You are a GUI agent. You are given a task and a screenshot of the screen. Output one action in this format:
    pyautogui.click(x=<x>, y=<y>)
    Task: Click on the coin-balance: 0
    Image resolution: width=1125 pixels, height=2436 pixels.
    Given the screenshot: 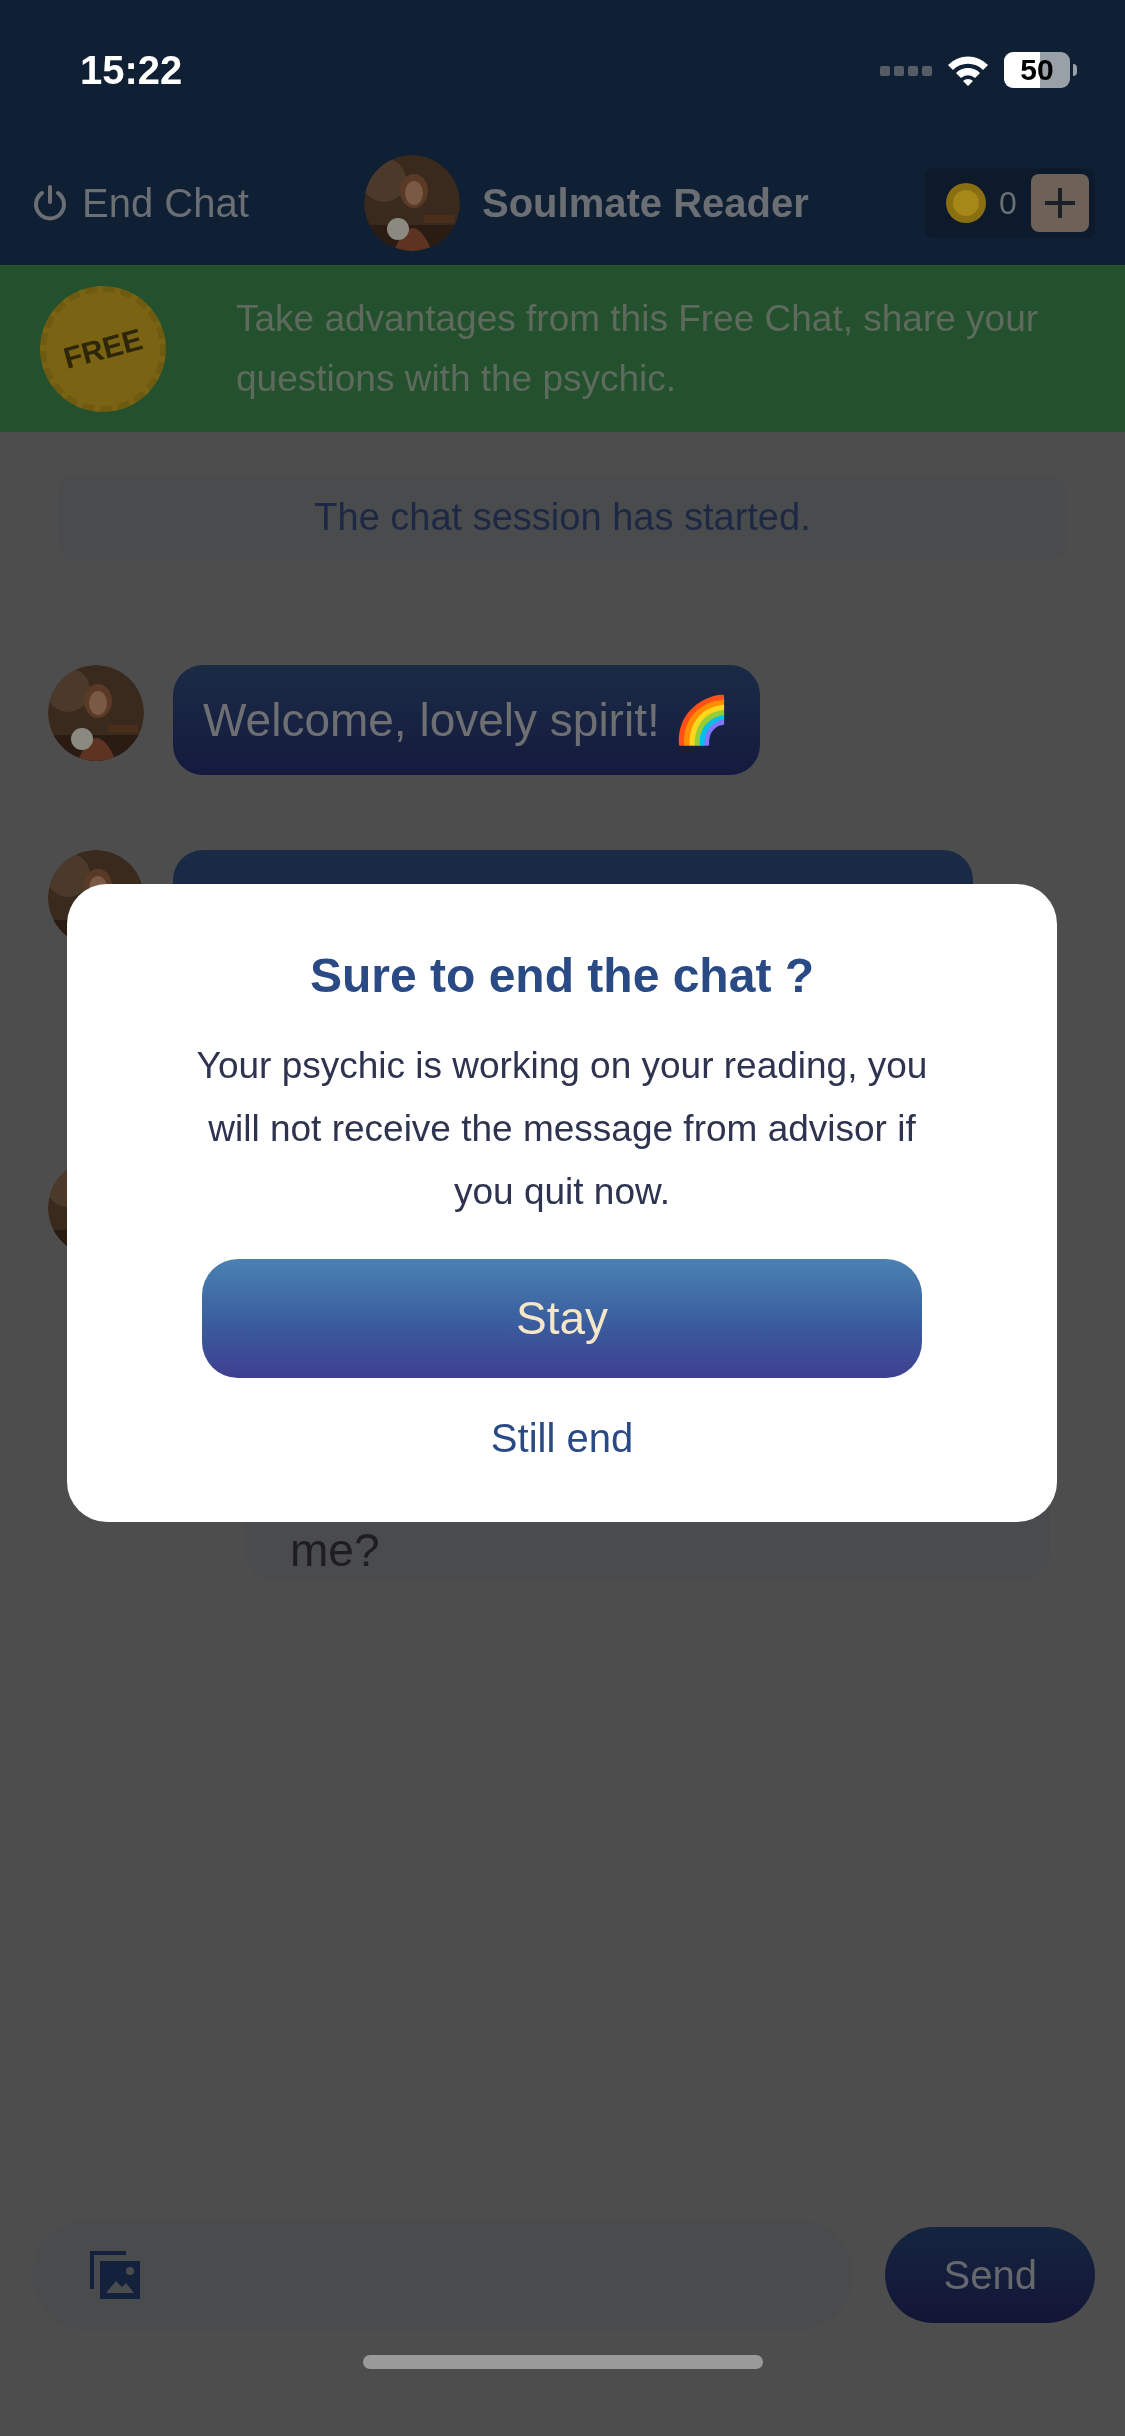 What is the action you would take?
    pyautogui.click(x=1010, y=202)
    